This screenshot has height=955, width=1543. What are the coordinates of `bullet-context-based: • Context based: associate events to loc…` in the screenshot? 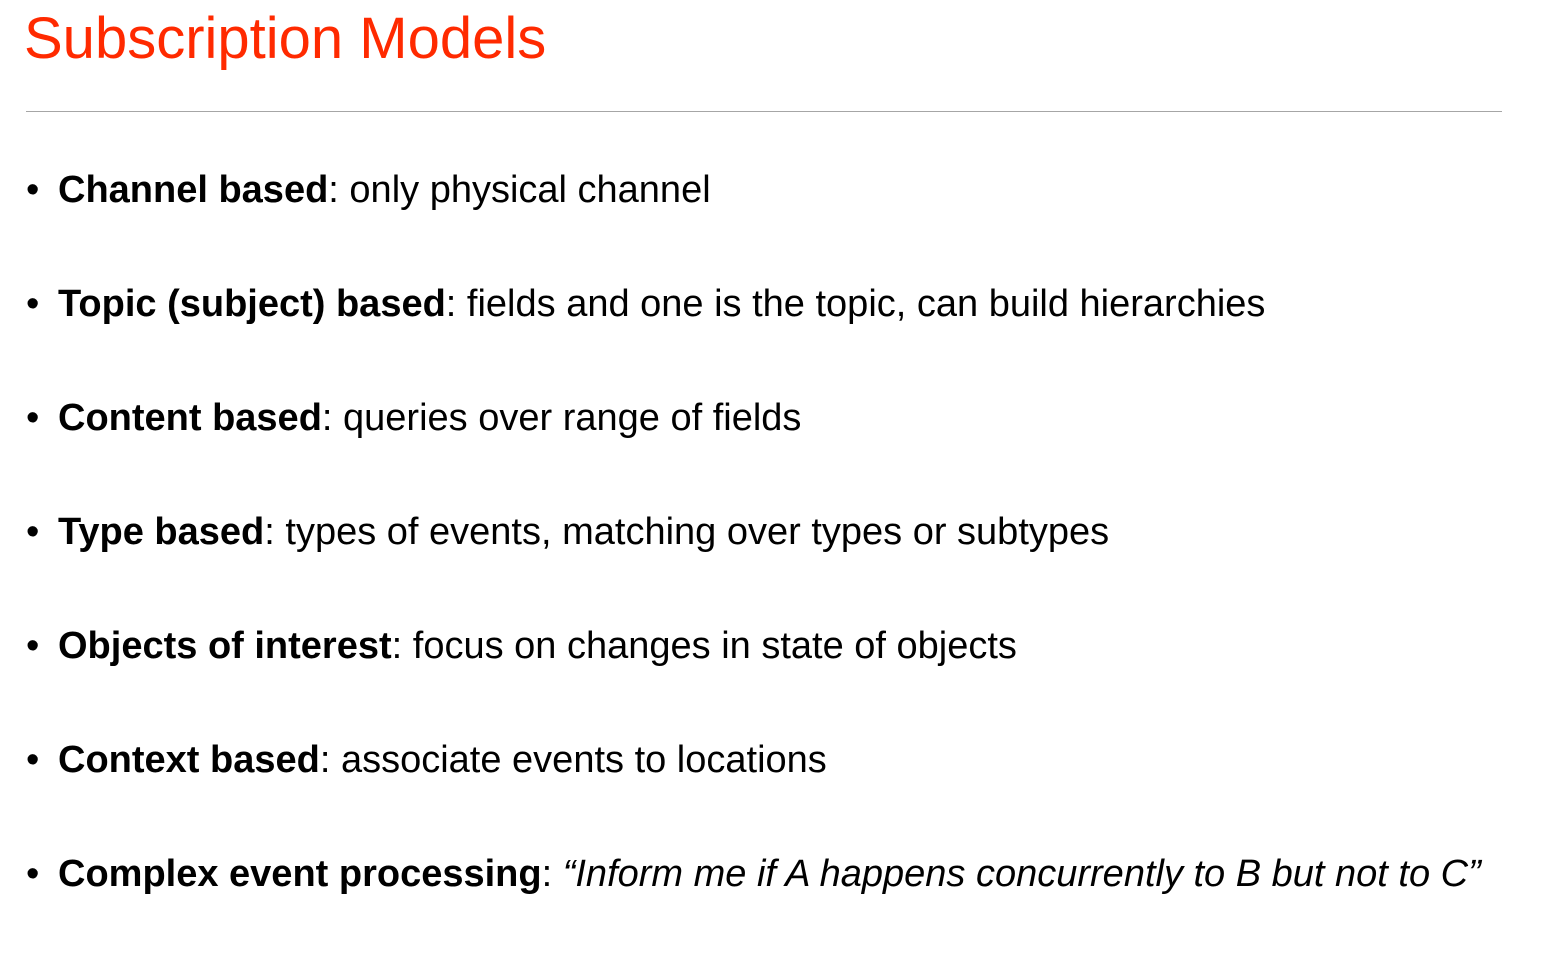 It's located at (766, 760).